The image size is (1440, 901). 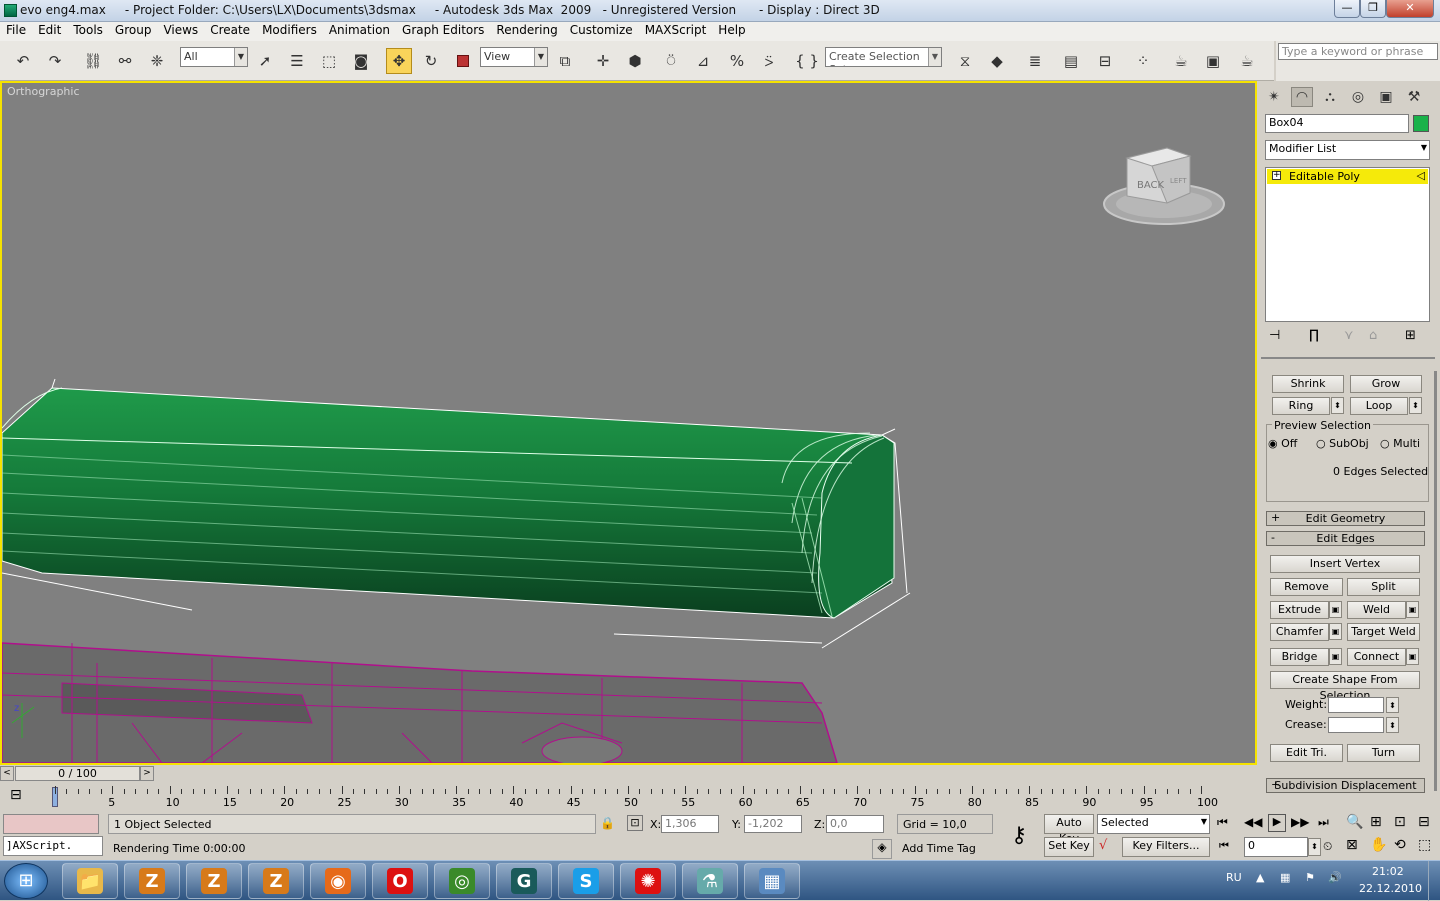 What do you see at coordinates (1306, 587) in the screenshot?
I see `remove-button: Remove` at bounding box center [1306, 587].